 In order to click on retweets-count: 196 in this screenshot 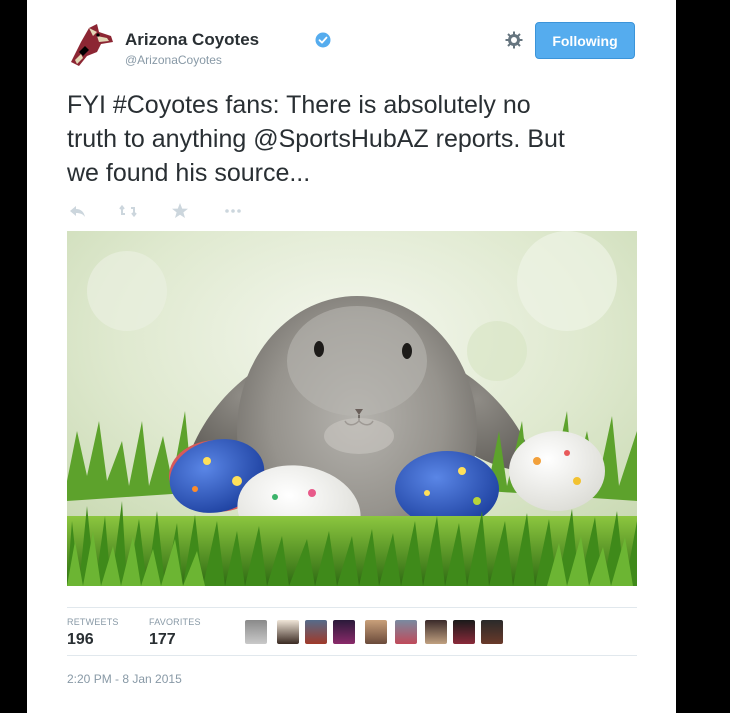, I will do `click(80, 640)`.